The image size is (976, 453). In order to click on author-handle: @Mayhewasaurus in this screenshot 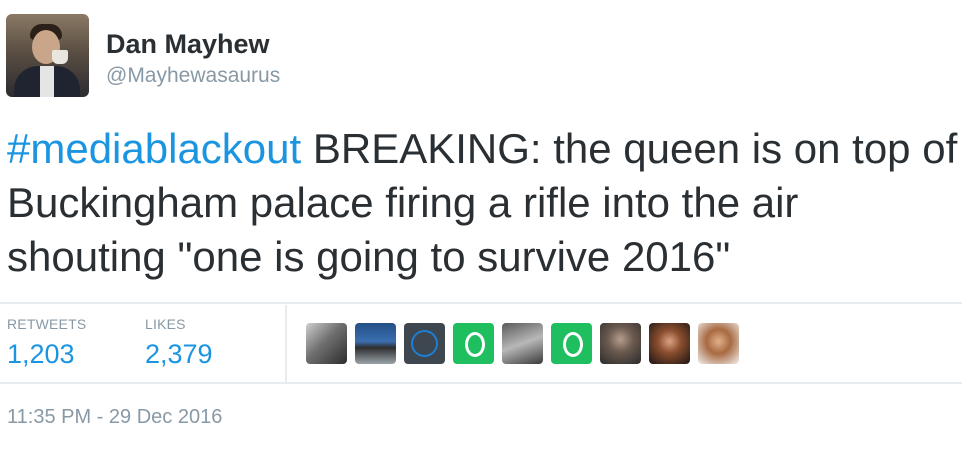, I will do `click(193, 76)`.